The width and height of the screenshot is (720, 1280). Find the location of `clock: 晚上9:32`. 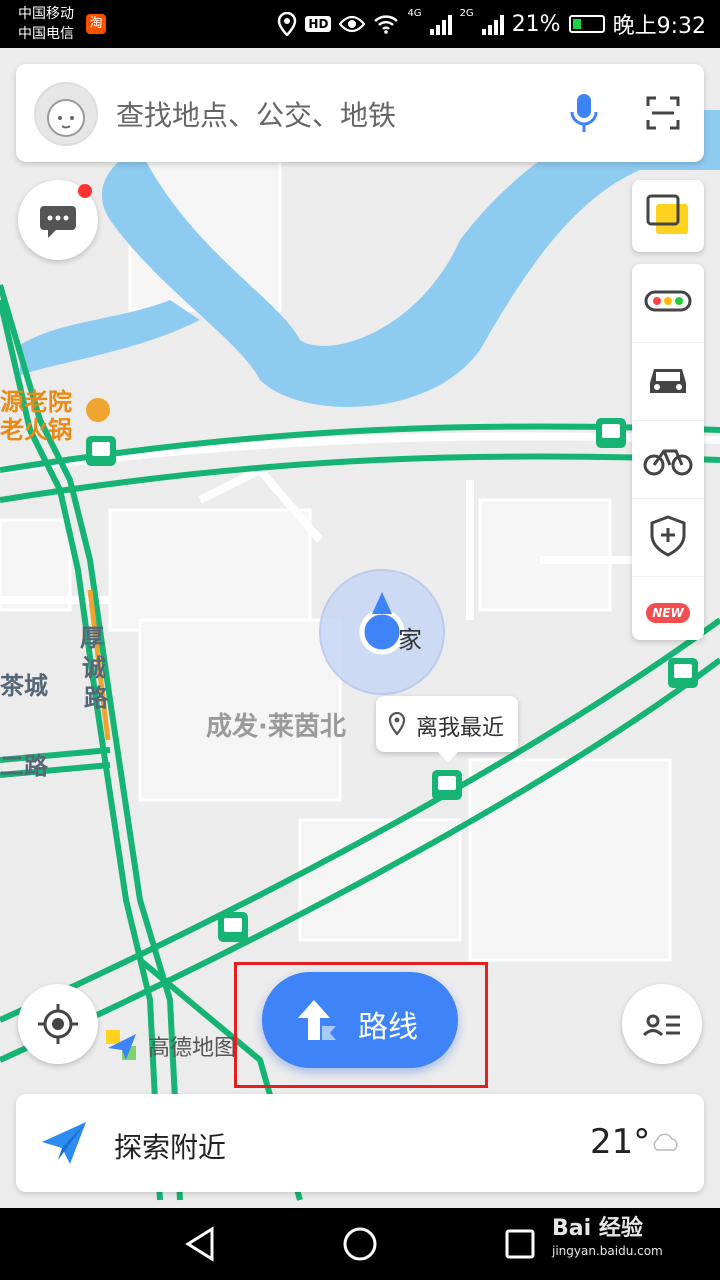

clock: 晚上9:32 is located at coordinates (659, 26).